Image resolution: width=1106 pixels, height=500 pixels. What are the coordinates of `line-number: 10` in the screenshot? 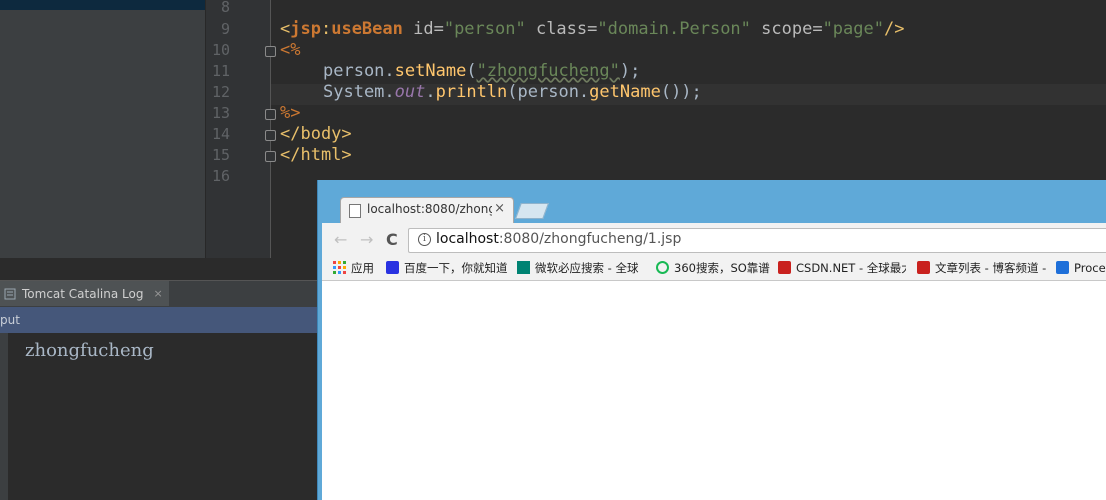 It's located at (220, 50).